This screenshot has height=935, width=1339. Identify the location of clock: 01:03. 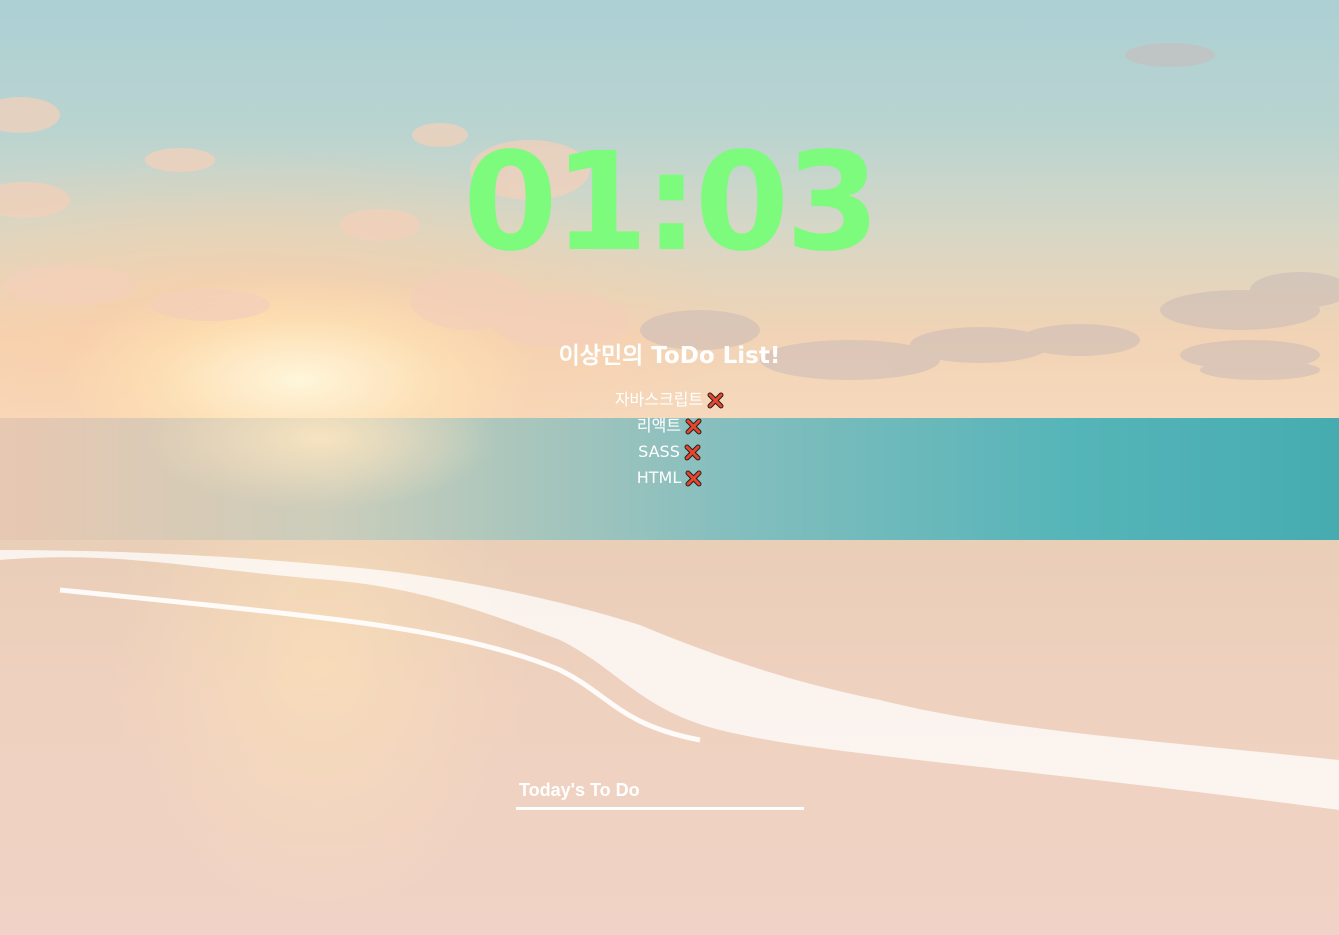
(671, 203).